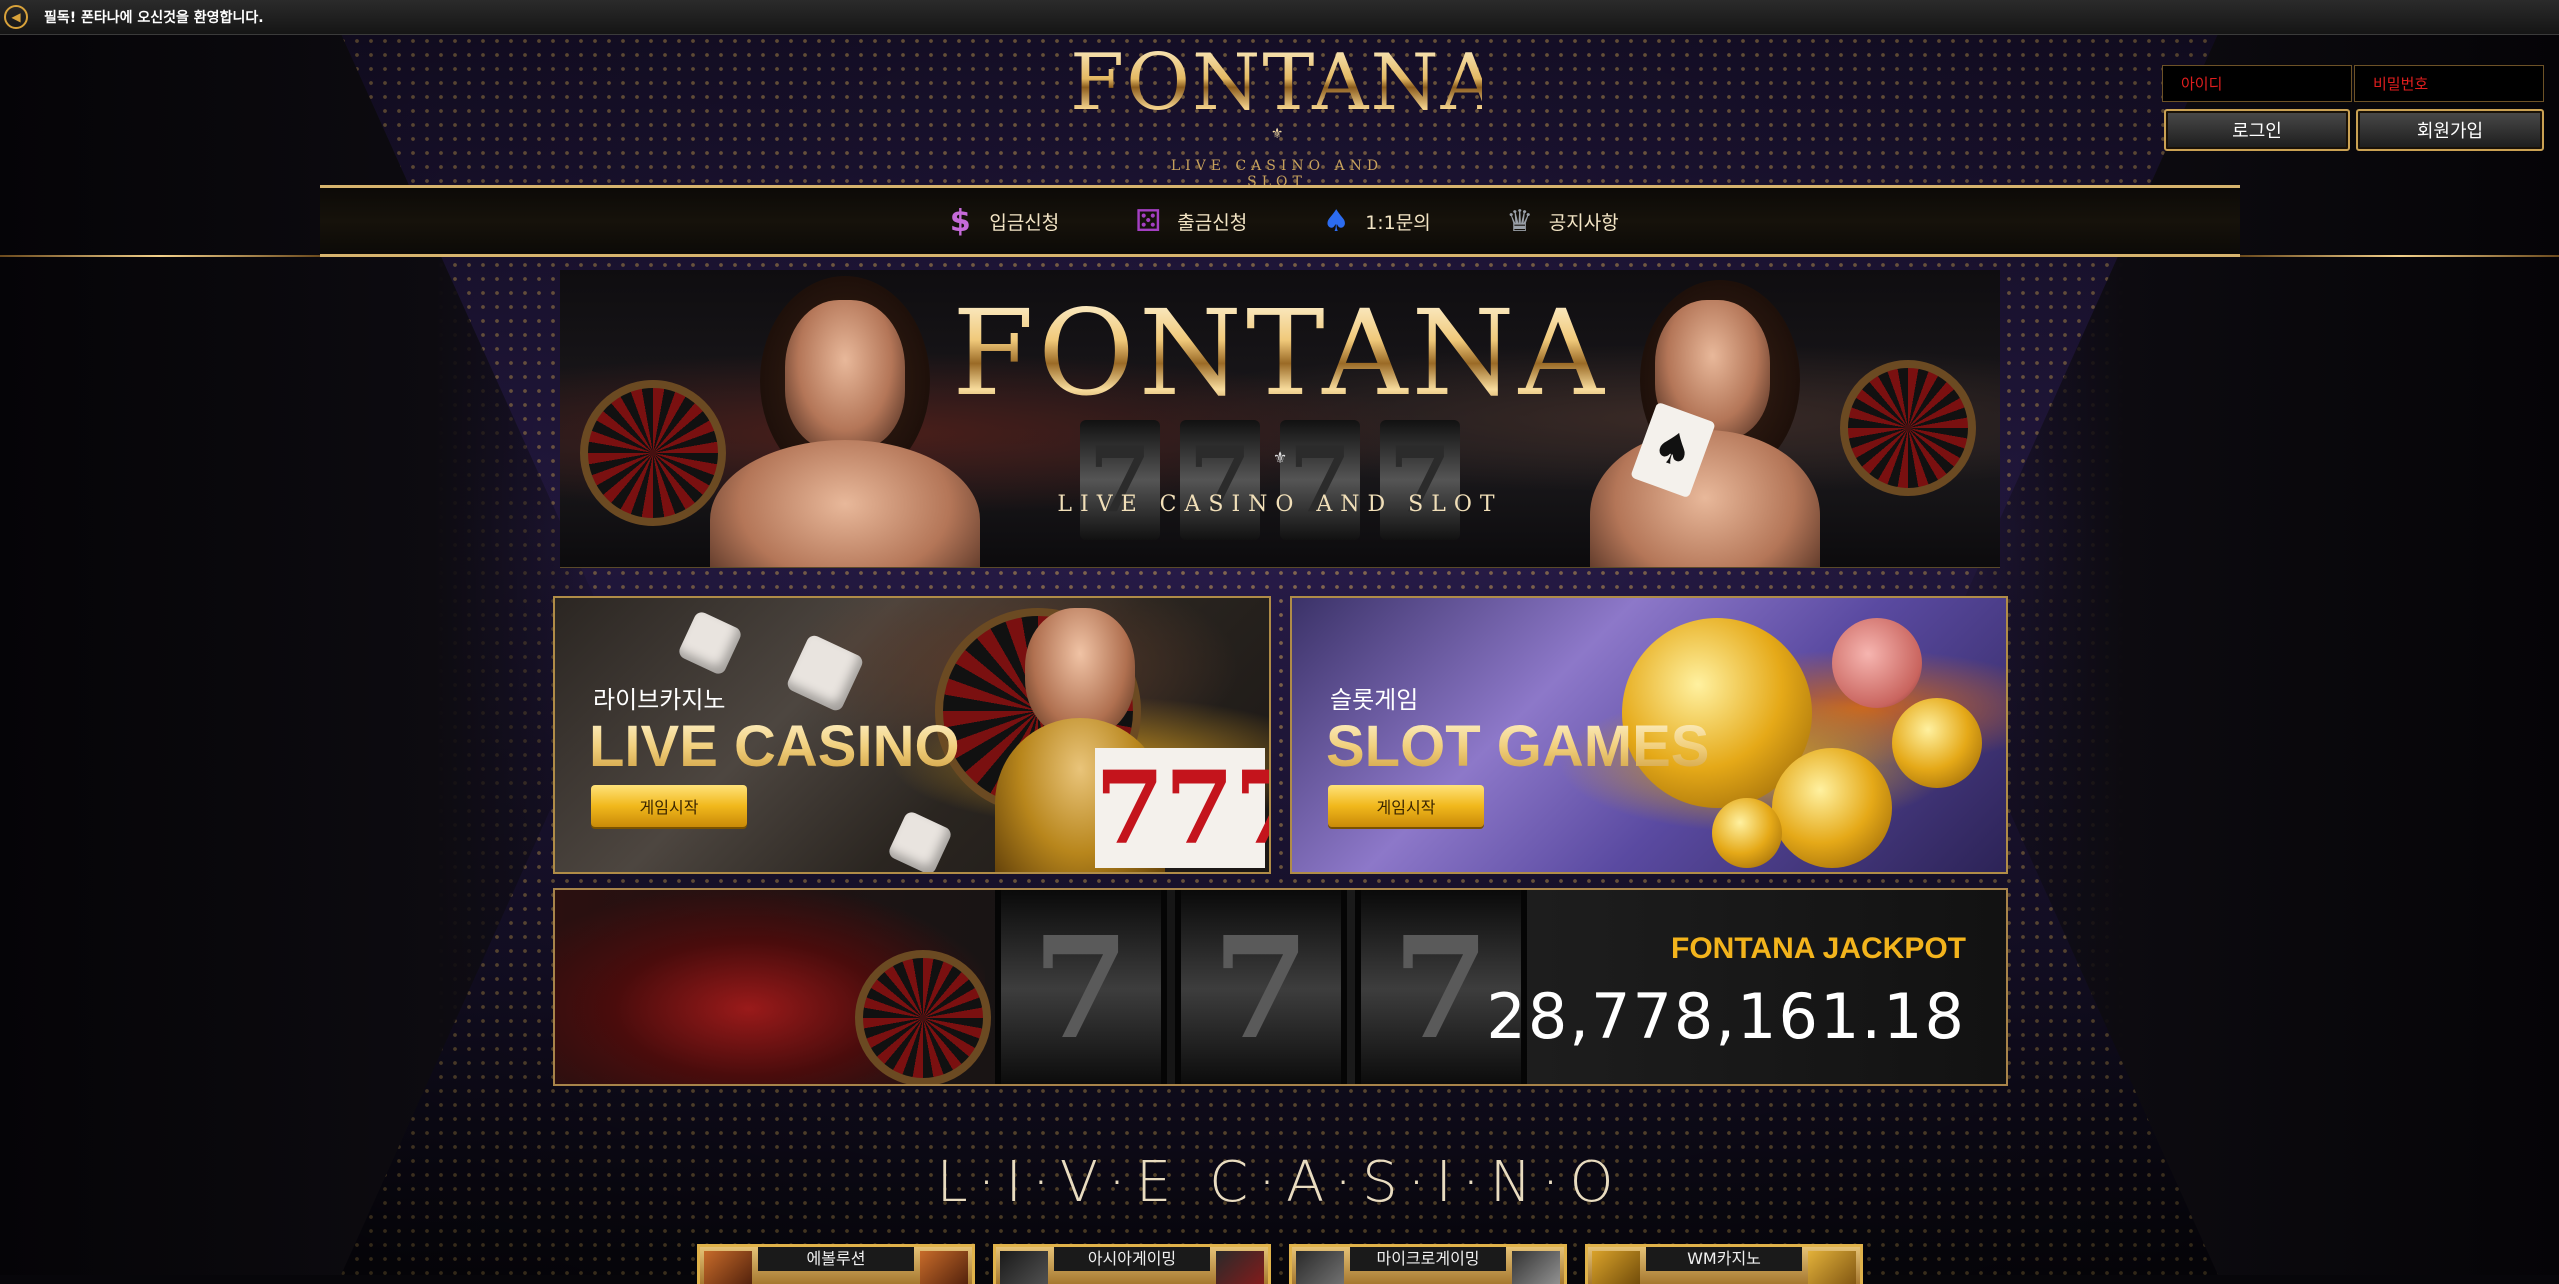  Describe the element at coordinates (1280, 1182) in the screenshot. I see `section-title: L·I·V·E C·A·S·I·N·O` at that location.